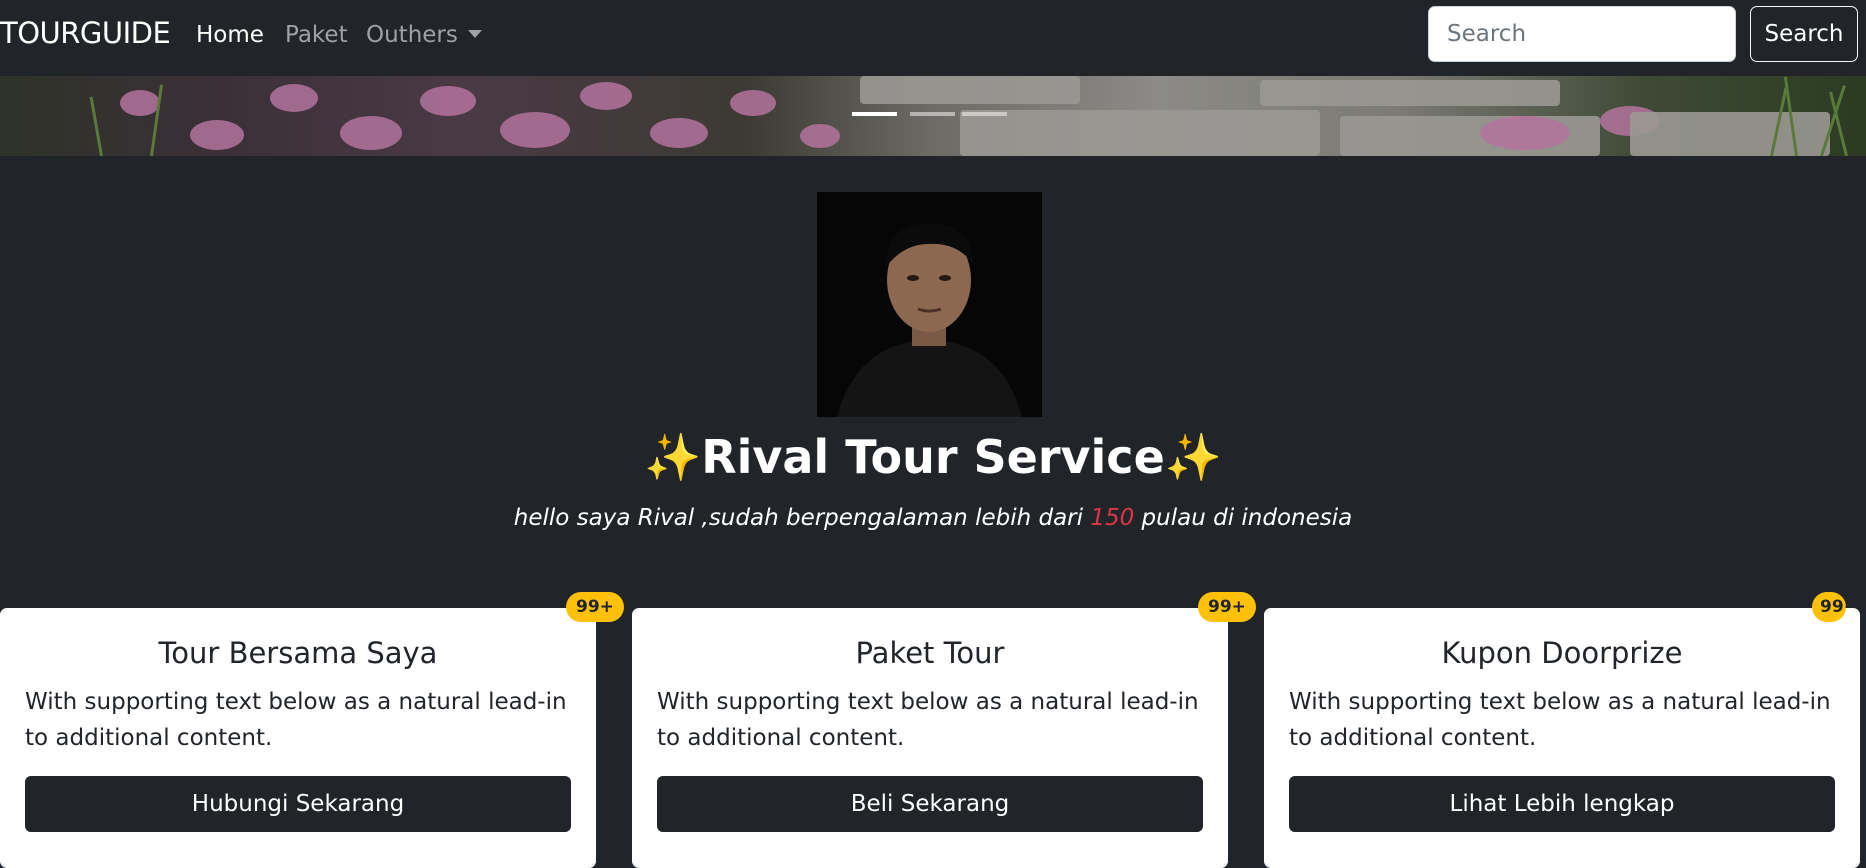  I want to click on nav-link-paket: Paket, so click(316, 35).